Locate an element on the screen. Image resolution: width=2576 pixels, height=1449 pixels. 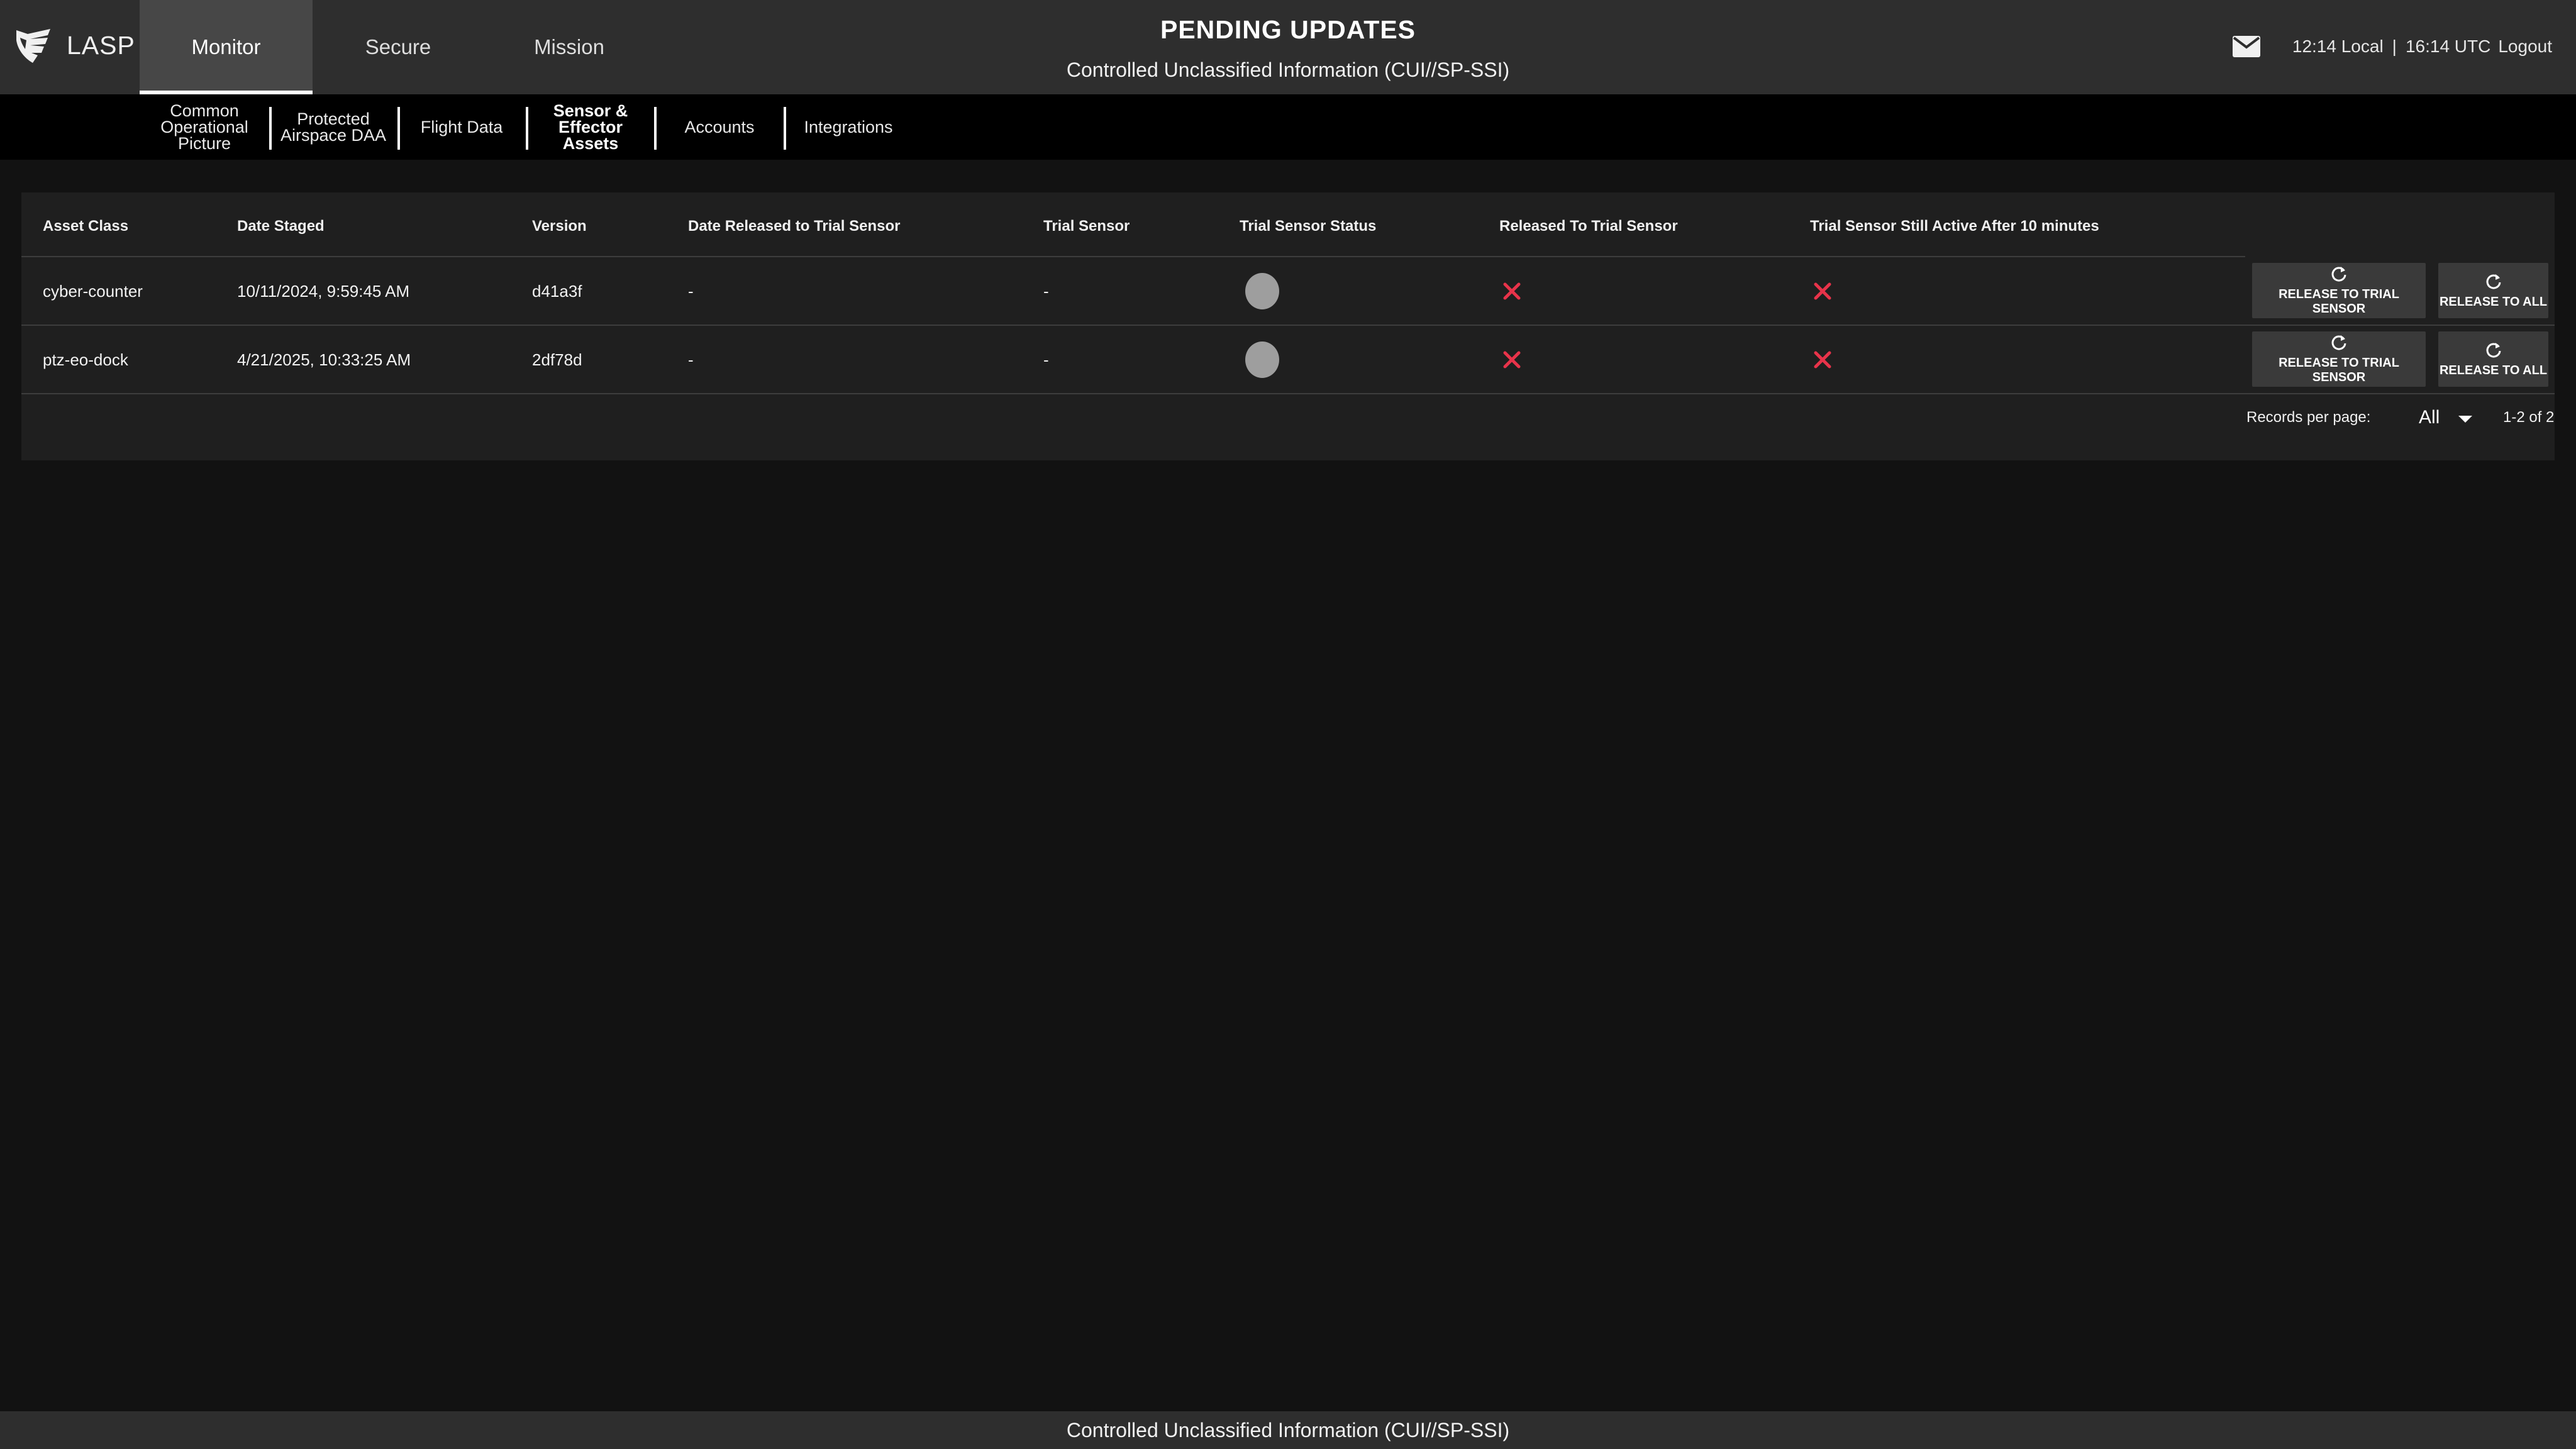
column-header-date-released: Date Released to Trial Sensor is located at coordinates (794, 226).